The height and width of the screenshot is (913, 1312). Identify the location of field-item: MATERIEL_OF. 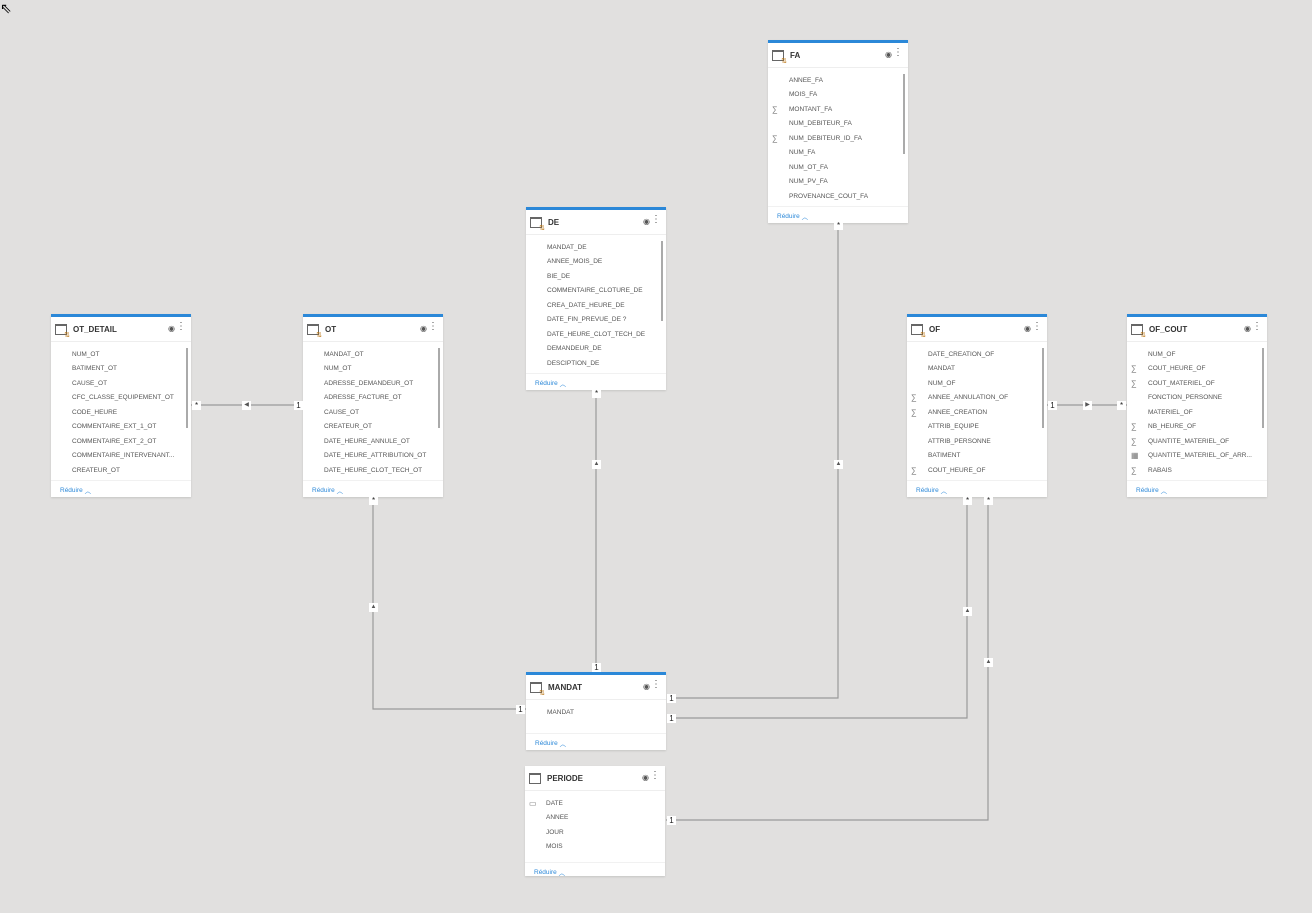
(1197, 412).